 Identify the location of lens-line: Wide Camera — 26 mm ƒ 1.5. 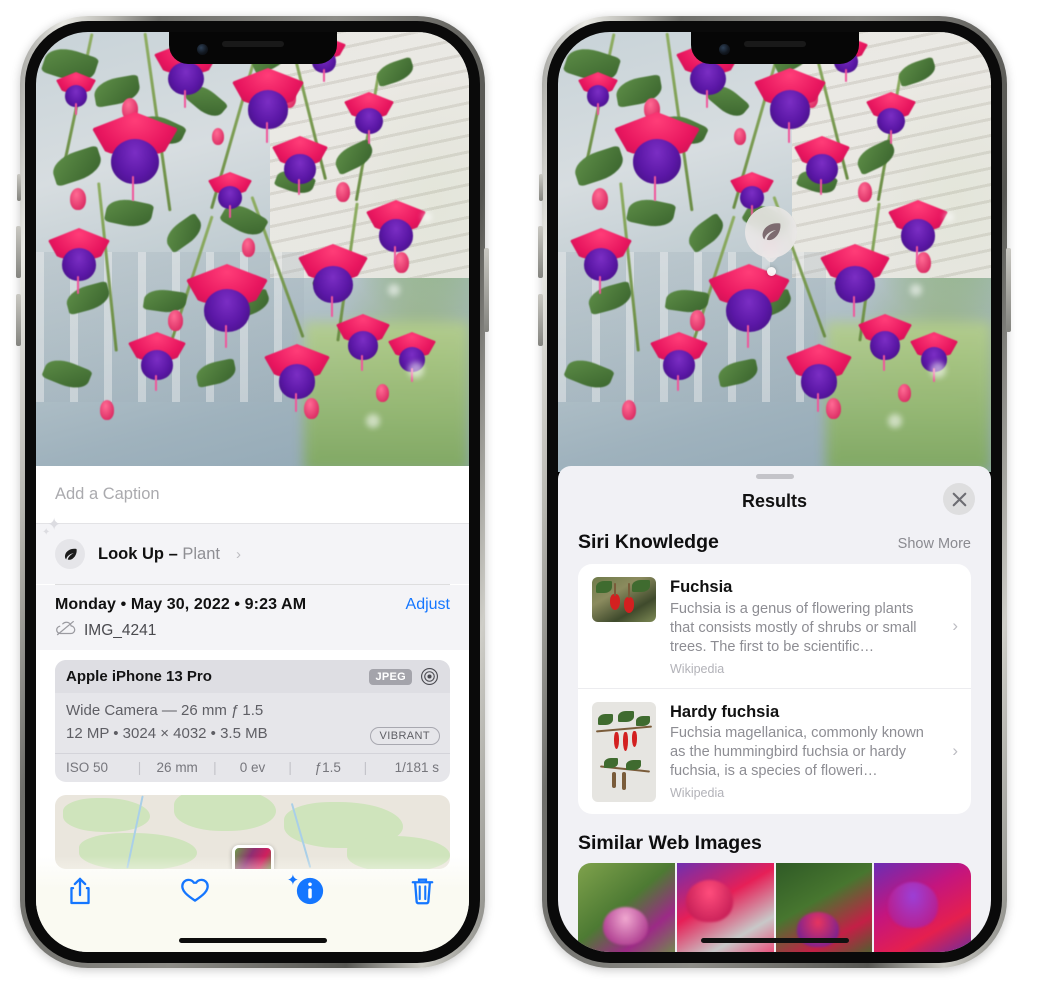
(165, 710).